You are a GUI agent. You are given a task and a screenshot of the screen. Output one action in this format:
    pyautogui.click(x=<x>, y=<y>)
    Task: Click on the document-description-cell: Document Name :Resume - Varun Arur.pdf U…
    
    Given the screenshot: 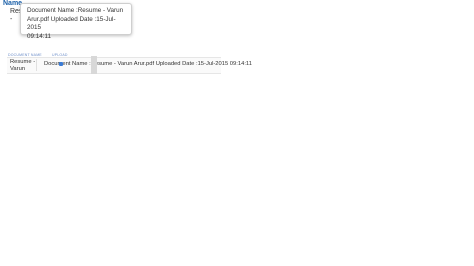 What is the action you would take?
    pyautogui.click(x=148, y=64)
    